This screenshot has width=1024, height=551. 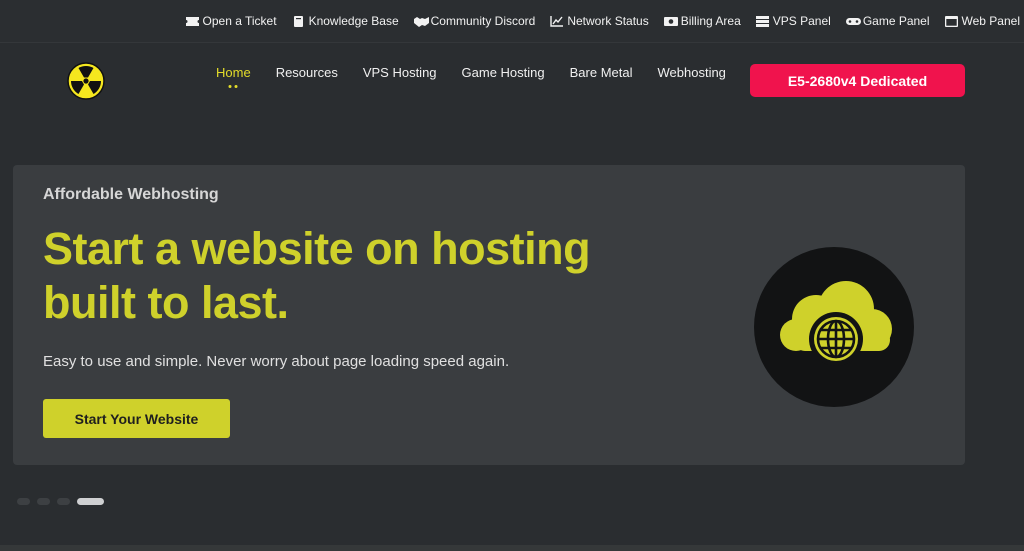 I want to click on nav-bare-metal-label: Bare Metal, so click(x=601, y=72).